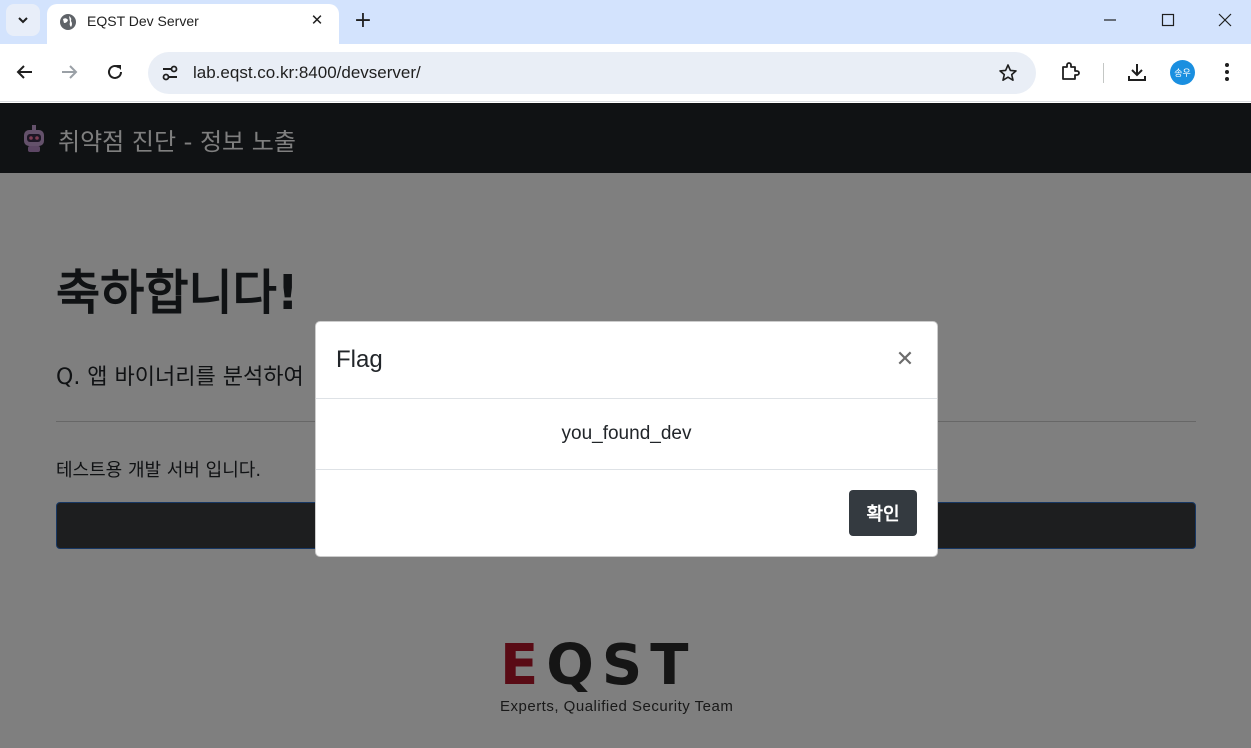 This screenshot has width=1251, height=748. I want to click on extensions-button, so click(1070, 72).